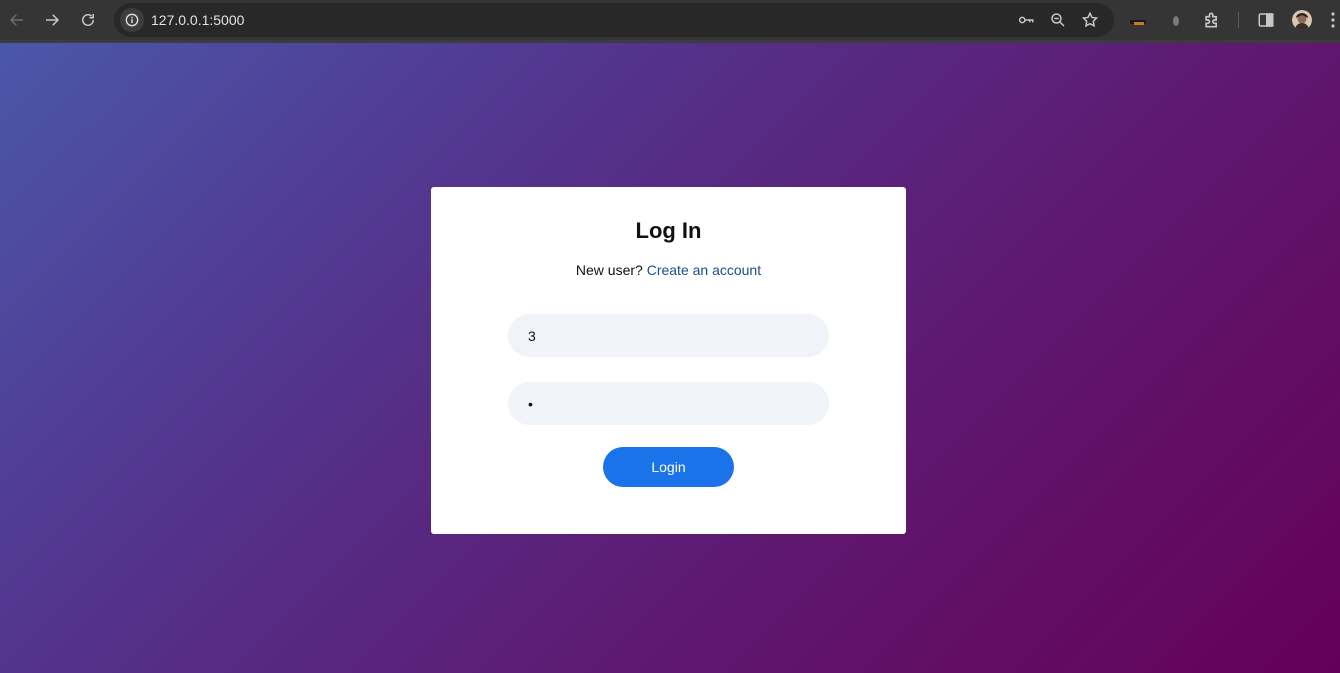  What do you see at coordinates (668, 403) in the screenshot?
I see `password-field` at bounding box center [668, 403].